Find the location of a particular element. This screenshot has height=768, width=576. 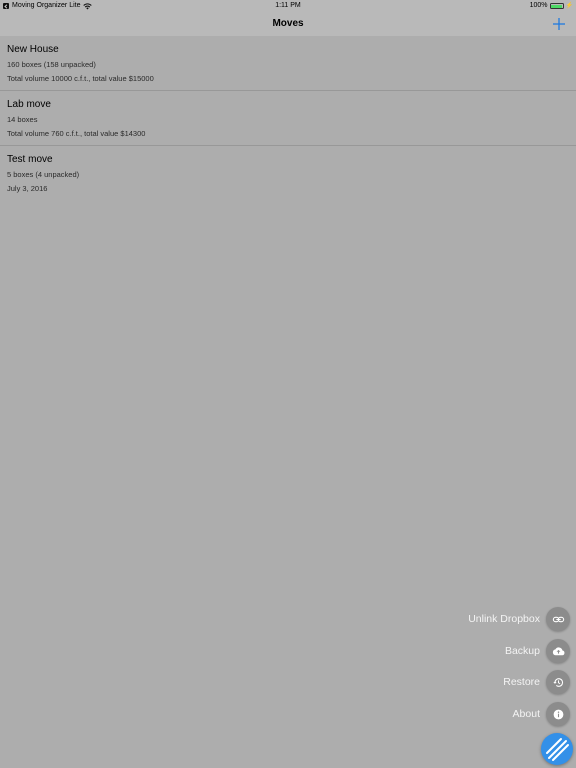

fab-item-label: Unlink Dropbox is located at coordinates (504, 619).